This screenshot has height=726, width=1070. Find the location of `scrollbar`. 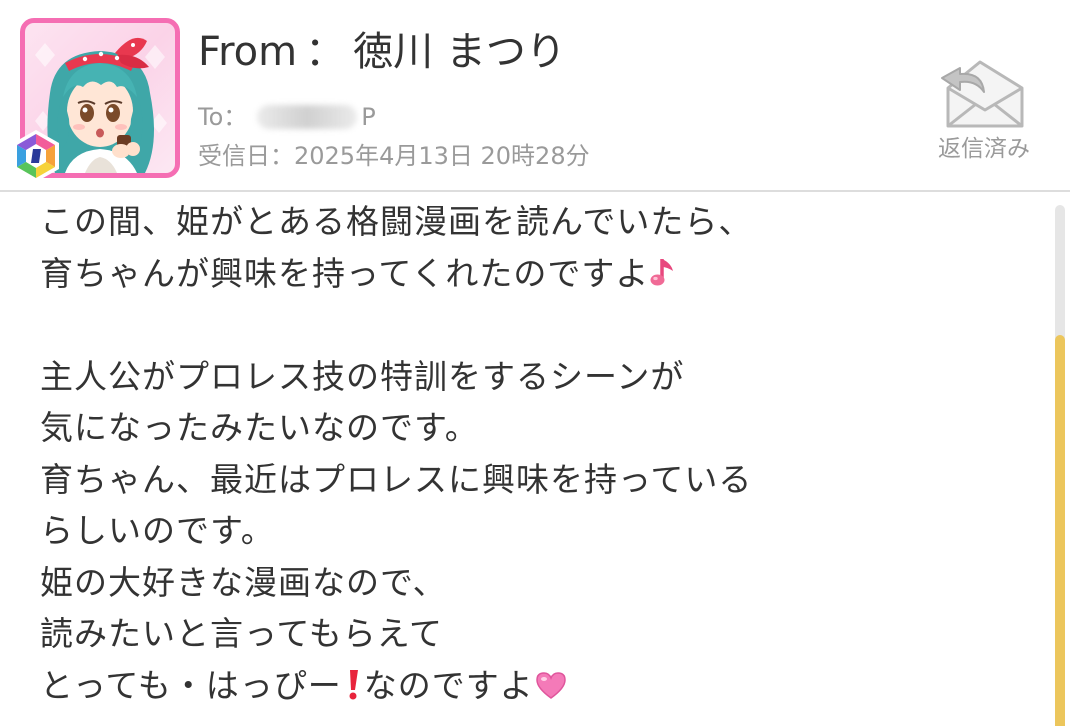

scrollbar is located at coordinates (1060, 465).